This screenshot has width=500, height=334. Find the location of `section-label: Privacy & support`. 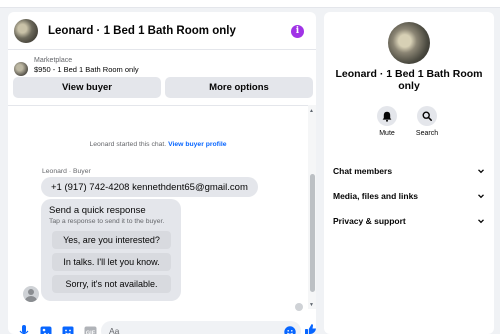

section-label: Privacy & support is located at coordinates (369, 221).